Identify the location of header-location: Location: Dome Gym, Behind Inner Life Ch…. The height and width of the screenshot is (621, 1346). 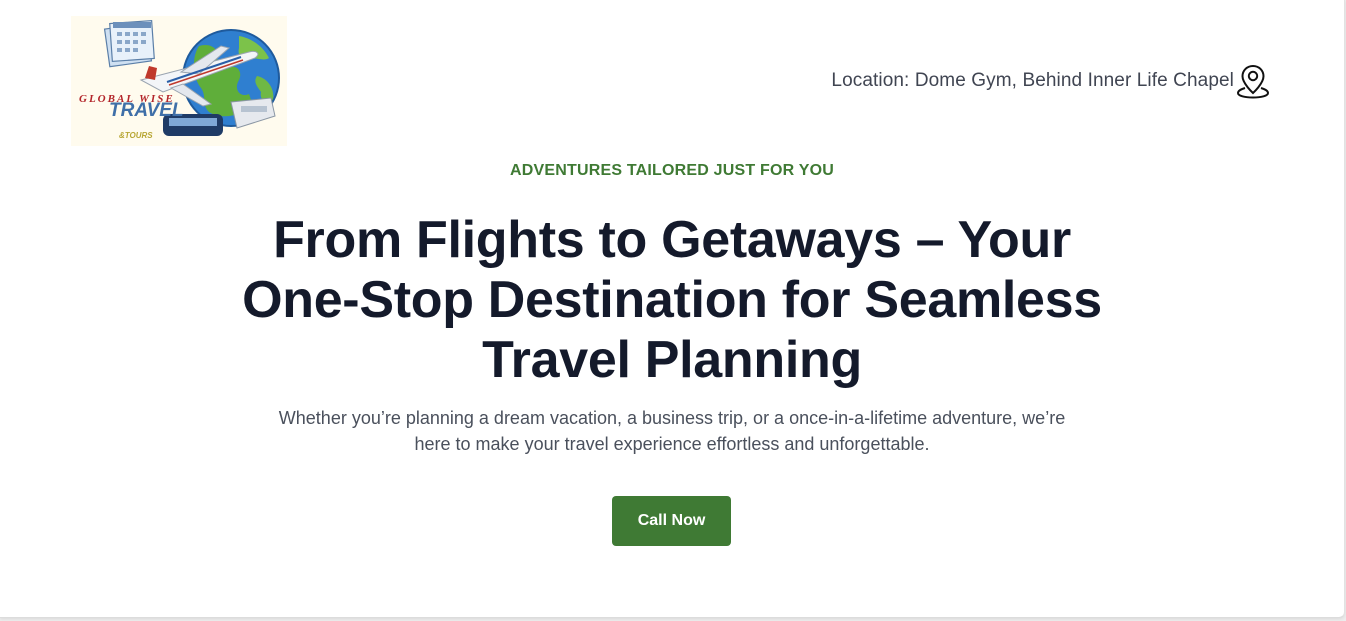
(1050, 81).